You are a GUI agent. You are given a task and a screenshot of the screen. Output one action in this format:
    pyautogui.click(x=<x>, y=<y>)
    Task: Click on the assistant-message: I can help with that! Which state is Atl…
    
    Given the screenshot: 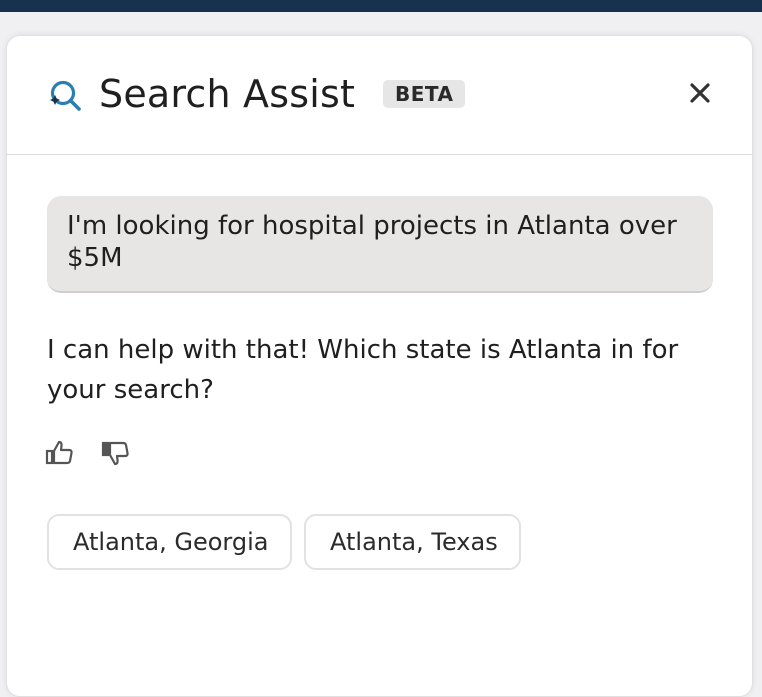 What is the action you would take?
    pyautogui.click(x=363, y=370)
    